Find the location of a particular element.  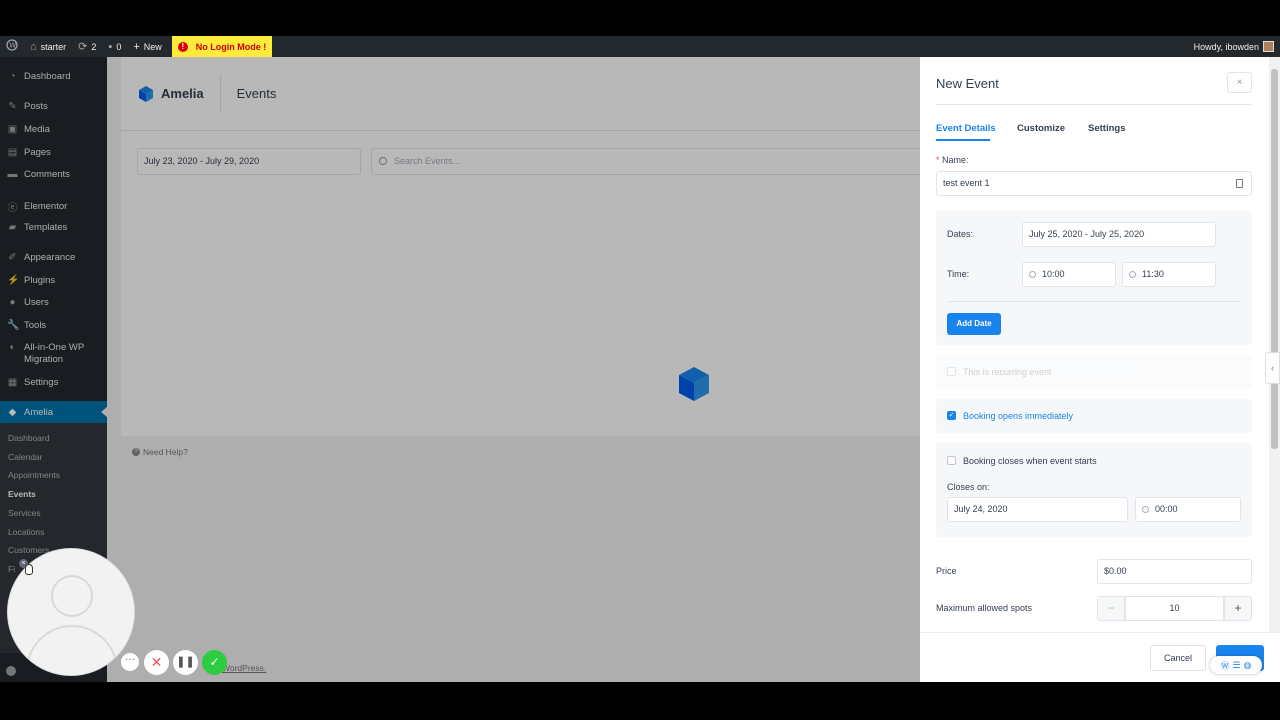

end-time-value: 11:30 is located at coordinates (1153, 274).